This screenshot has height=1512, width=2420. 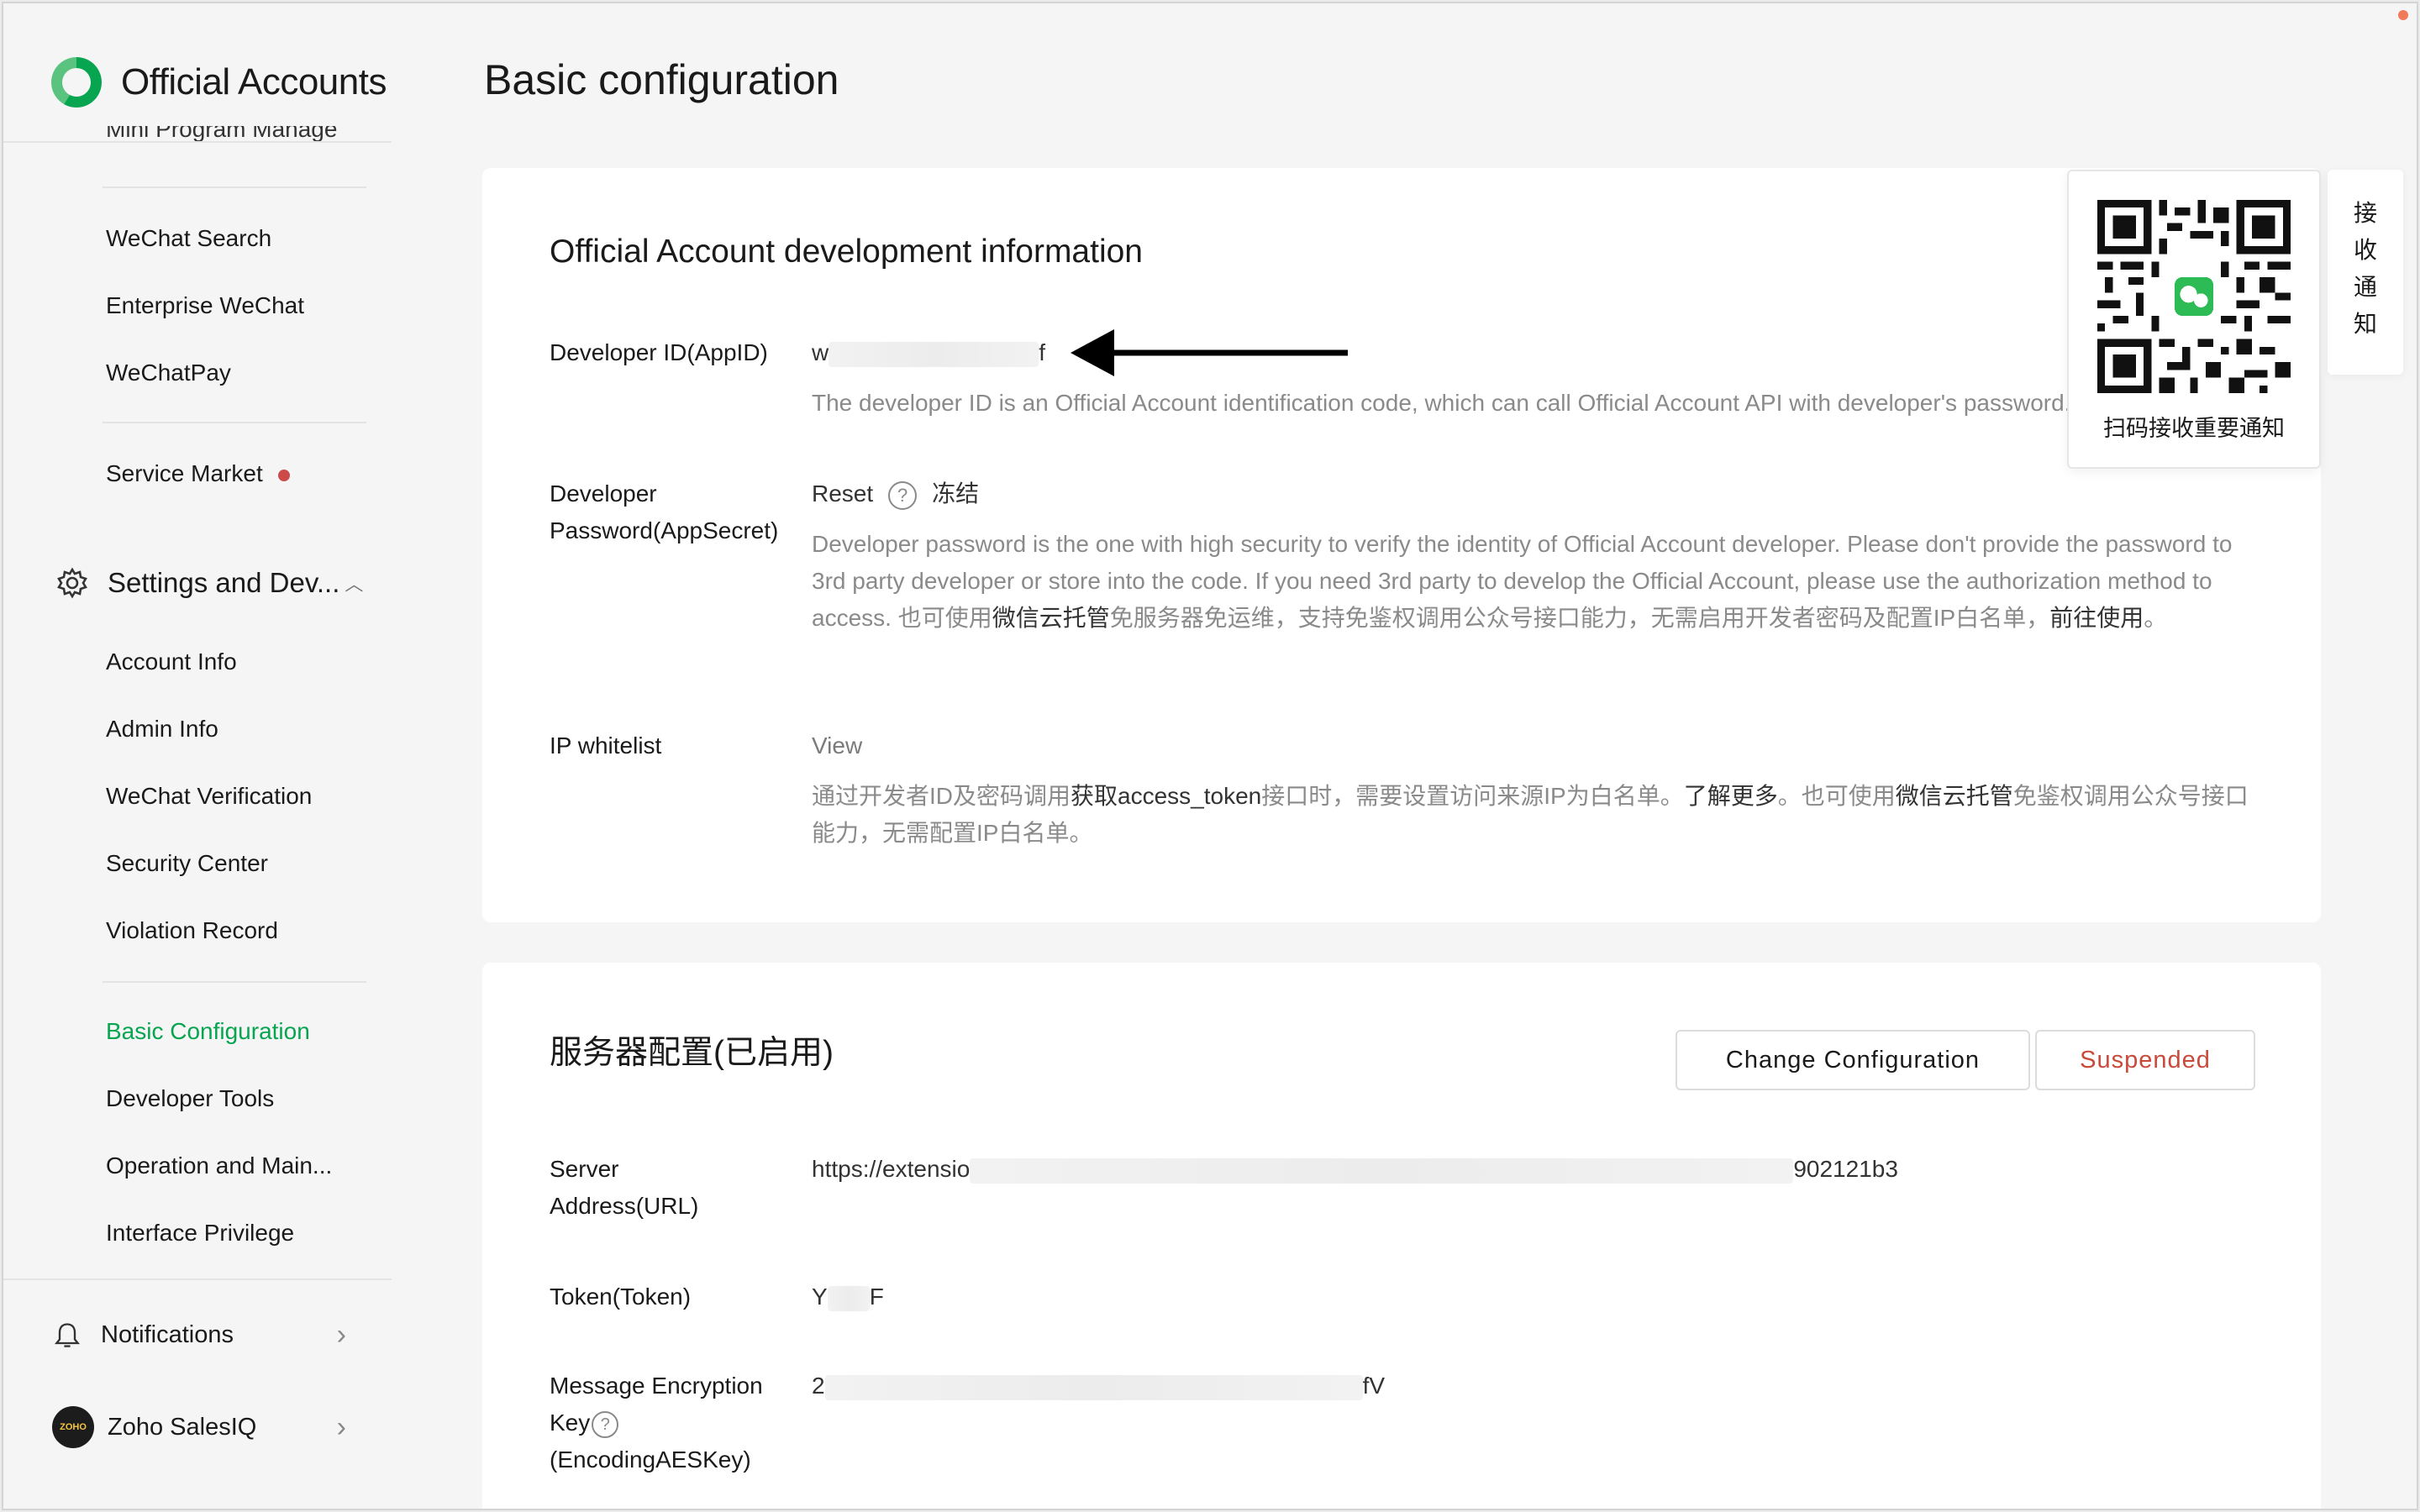 I want to click on bell-icon, so click(x=67, y=1334).